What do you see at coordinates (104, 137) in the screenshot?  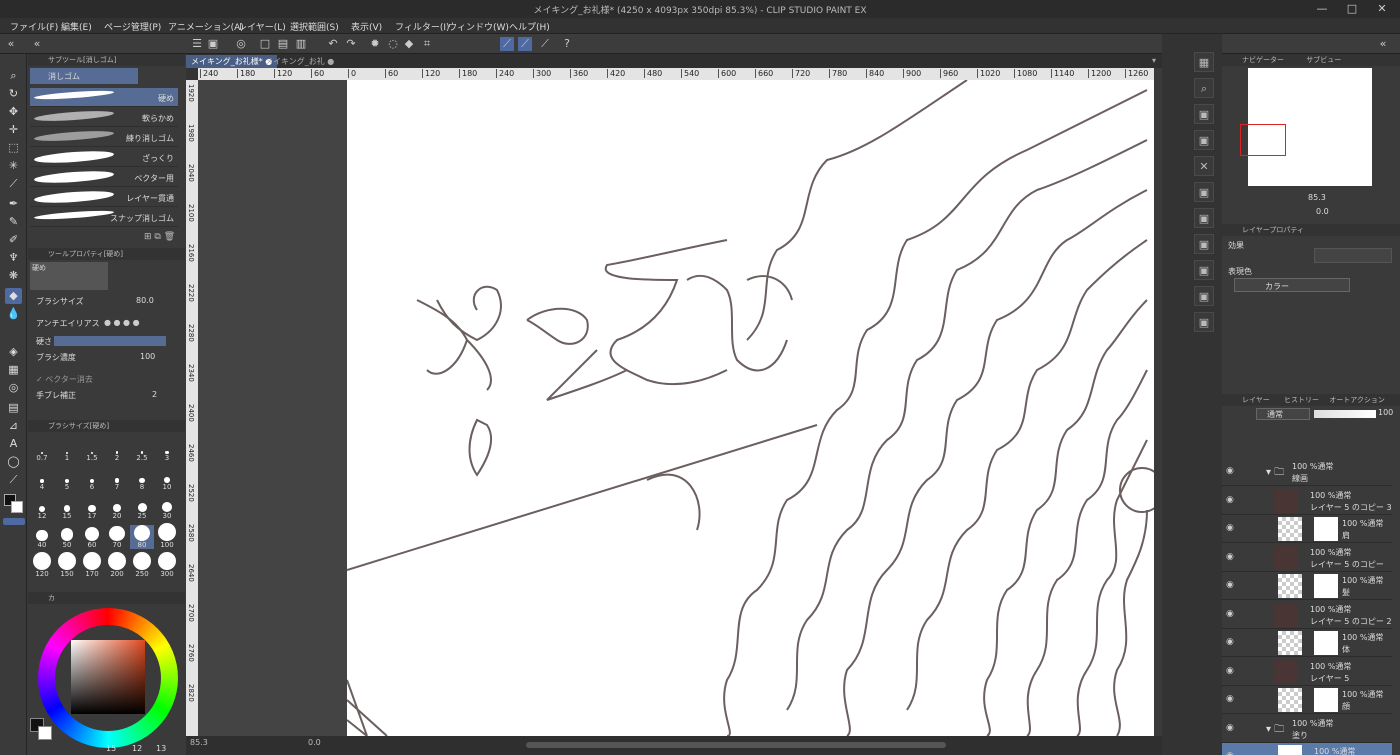 I see `subtool-item: 練り消しゴム` at bounding box center [104, 137].